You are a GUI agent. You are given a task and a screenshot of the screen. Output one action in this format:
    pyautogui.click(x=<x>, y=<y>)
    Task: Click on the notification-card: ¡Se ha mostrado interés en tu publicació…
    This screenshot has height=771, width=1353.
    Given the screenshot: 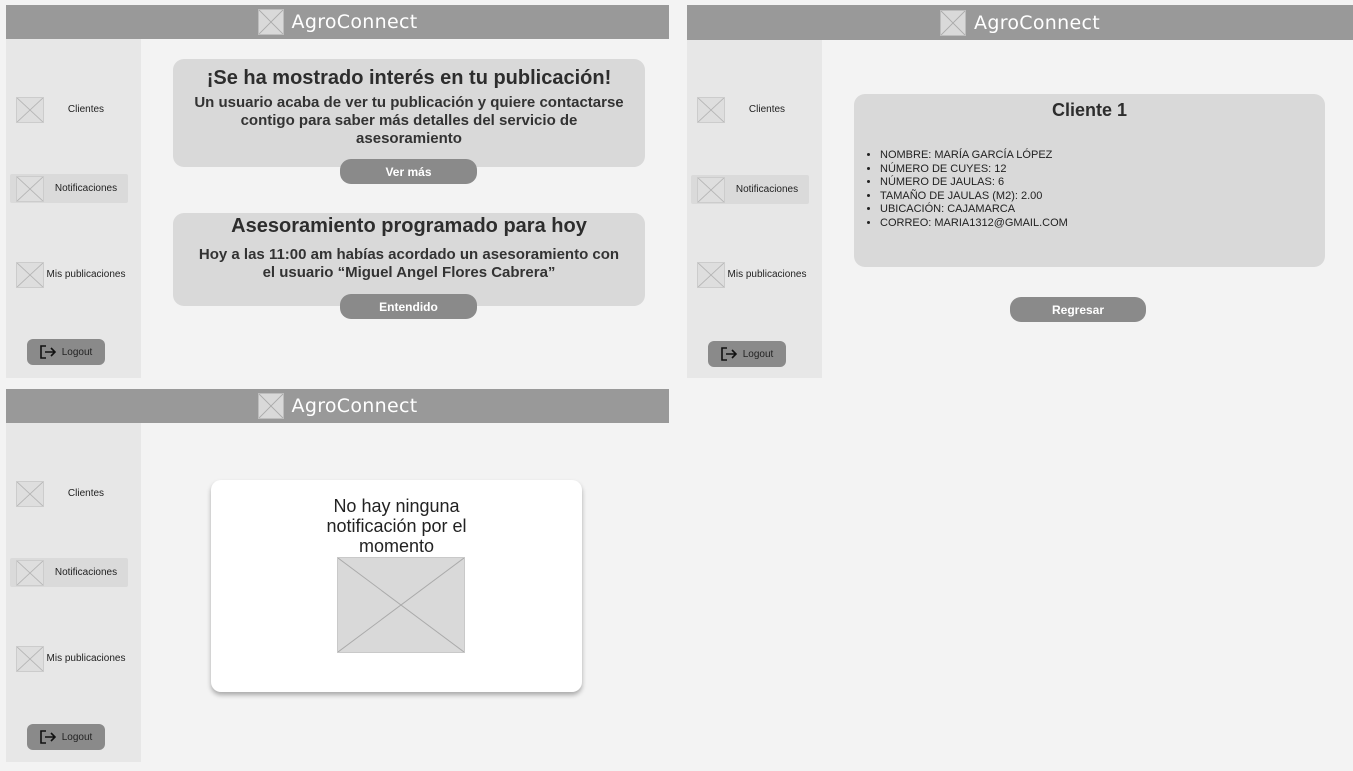 What is the action you would take?
    pyautogui.click(x=409, y=113)
    